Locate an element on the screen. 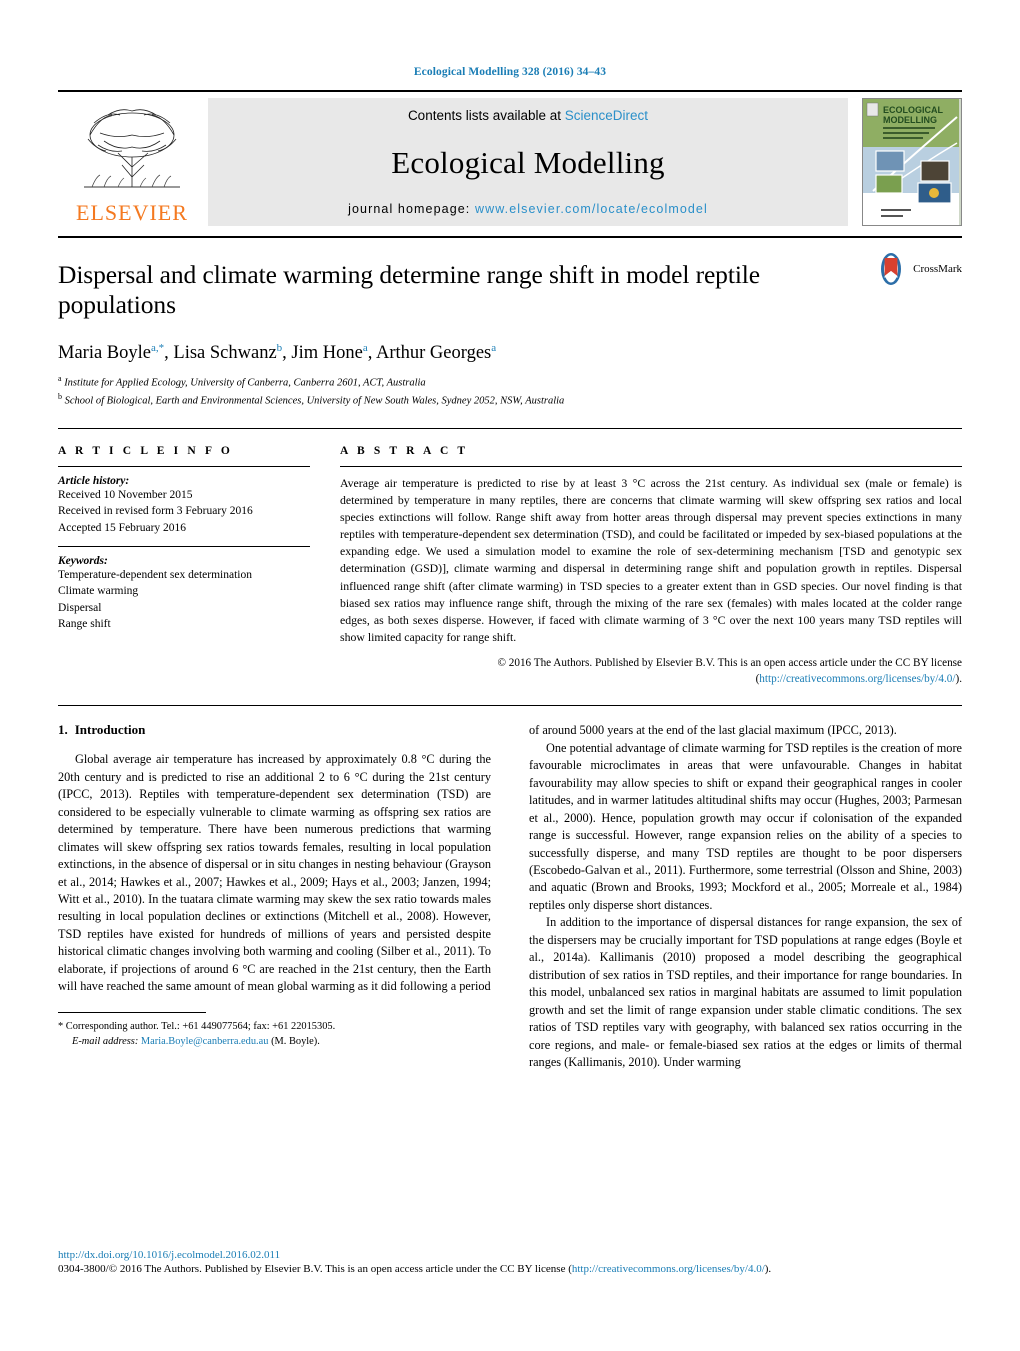  contents-prefix: Contents lists available at is located at coordinates (486, 115).